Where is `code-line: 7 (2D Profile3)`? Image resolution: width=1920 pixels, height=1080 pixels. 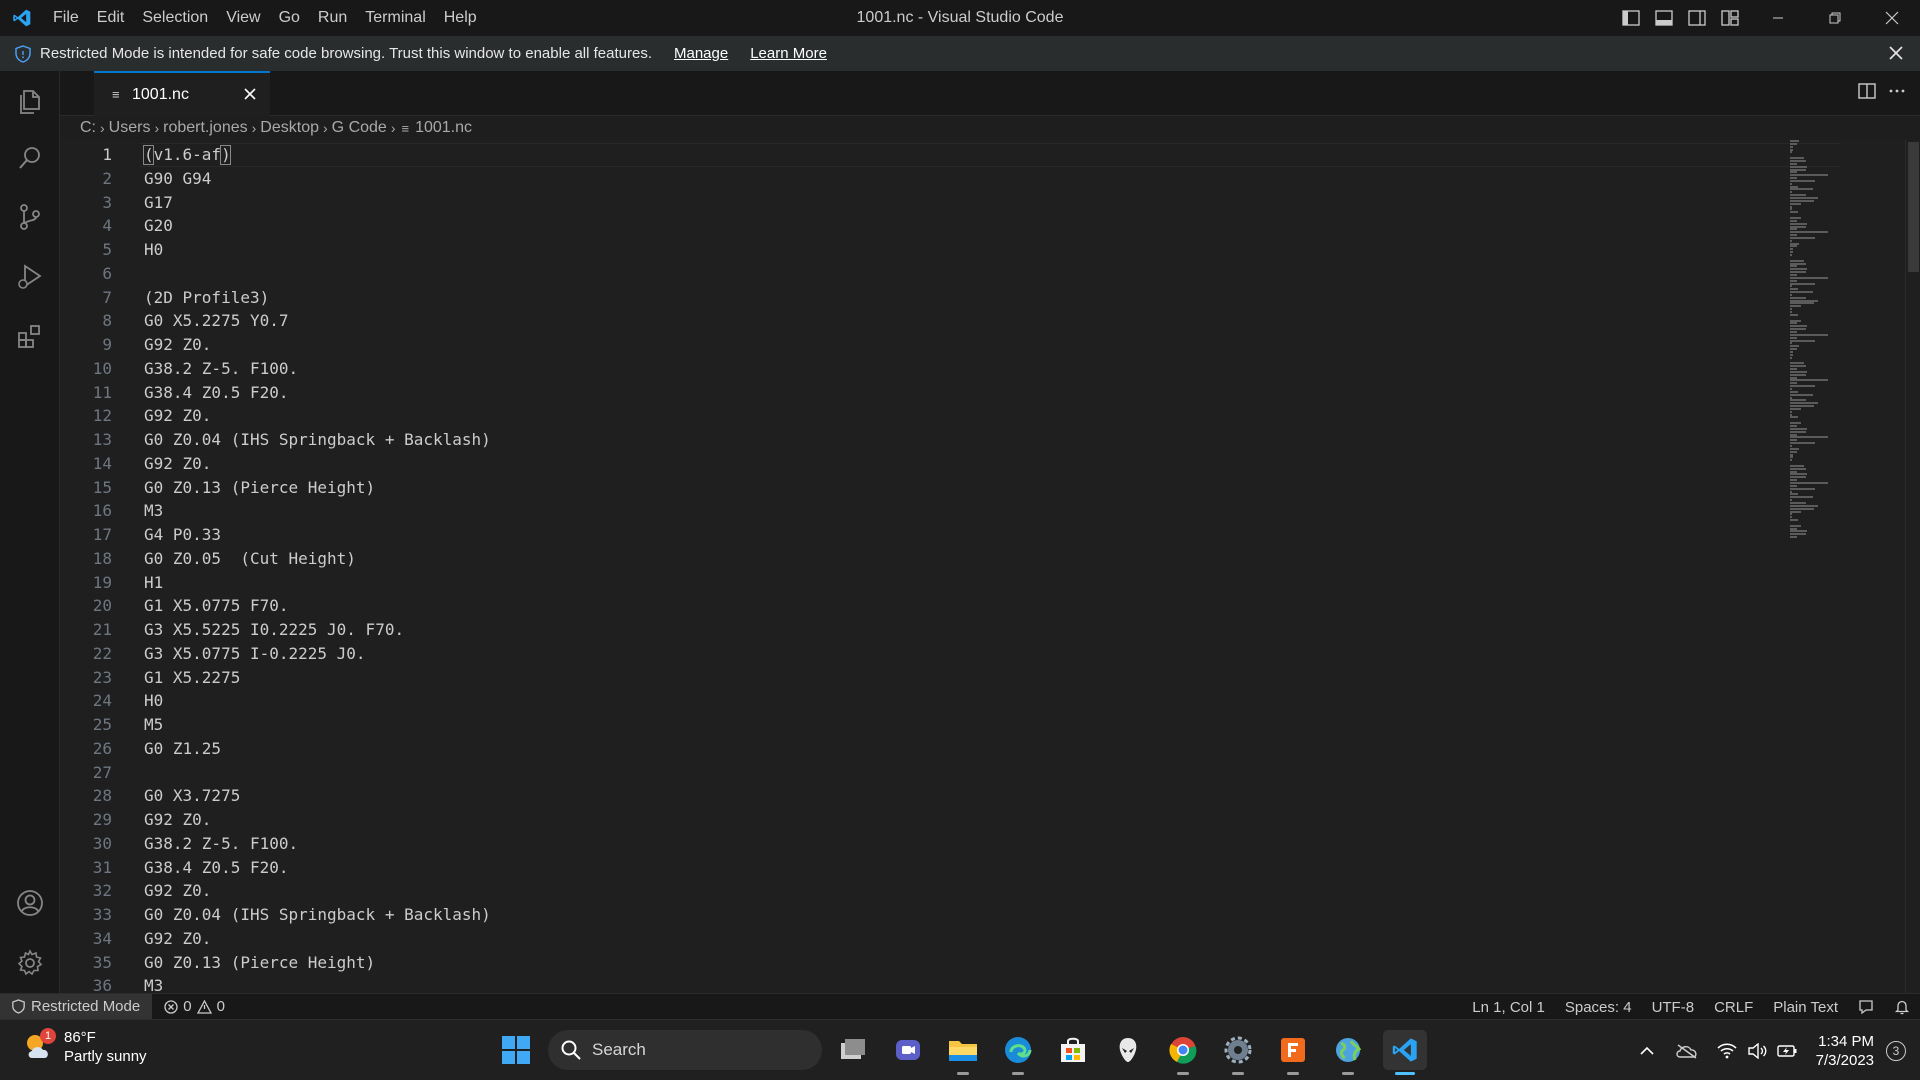
code-line: 7 (2D Profile3) is located at coordinates (910, 298).